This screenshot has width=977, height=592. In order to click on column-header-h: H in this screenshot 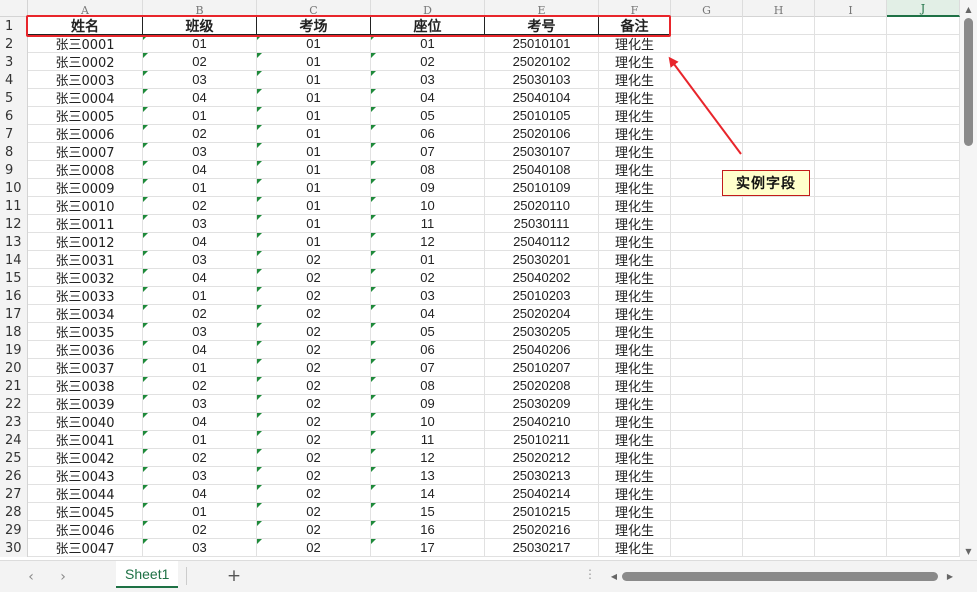, I will do `click(779, 8)`.